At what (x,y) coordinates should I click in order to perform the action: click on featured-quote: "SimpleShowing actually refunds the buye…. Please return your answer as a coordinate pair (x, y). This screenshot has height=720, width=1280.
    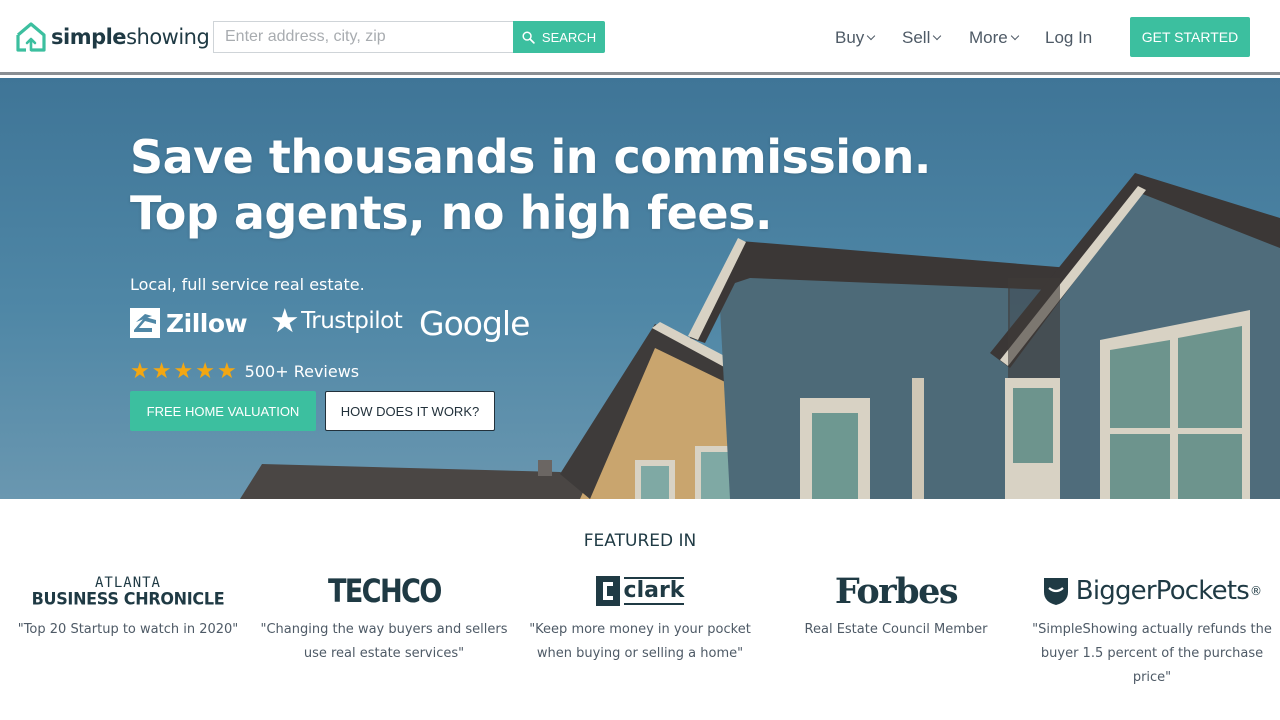
    Looking at the image, I should click on (1152, 653).